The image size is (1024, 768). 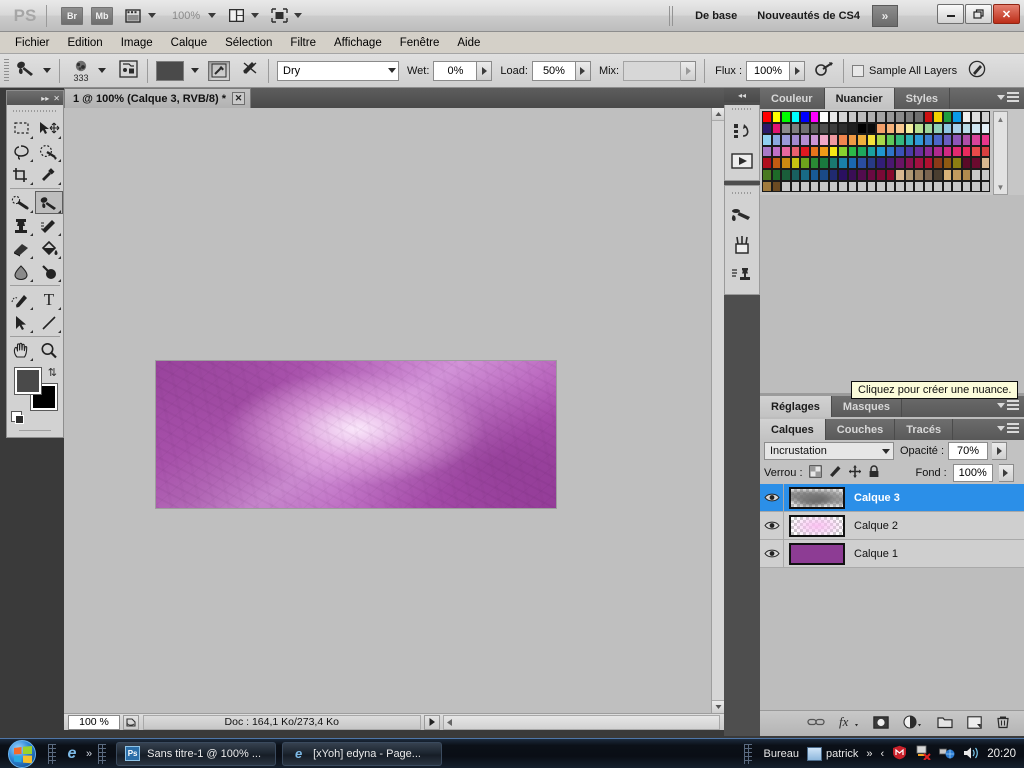 I want to click on menu-item-calque: Calque, so click(x=189, y=43).